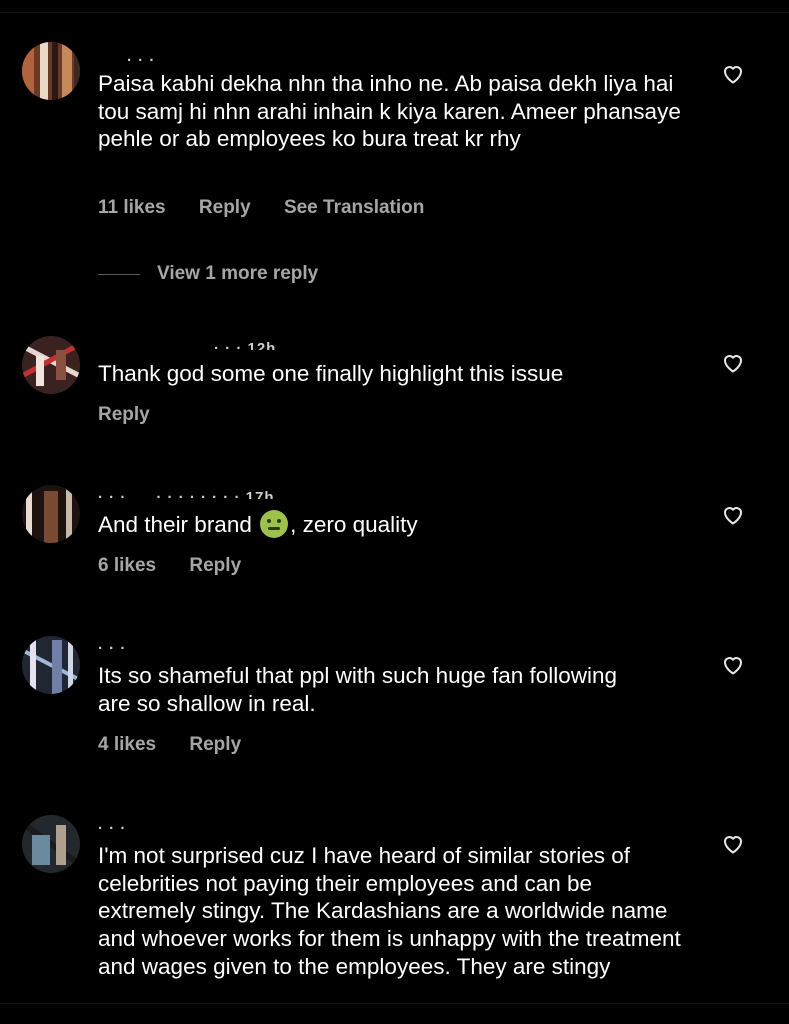 This screenshot has width=789, height=1024. I want to click on username: · · · _ . · · · · · · · · 17h, so click(186, 493).